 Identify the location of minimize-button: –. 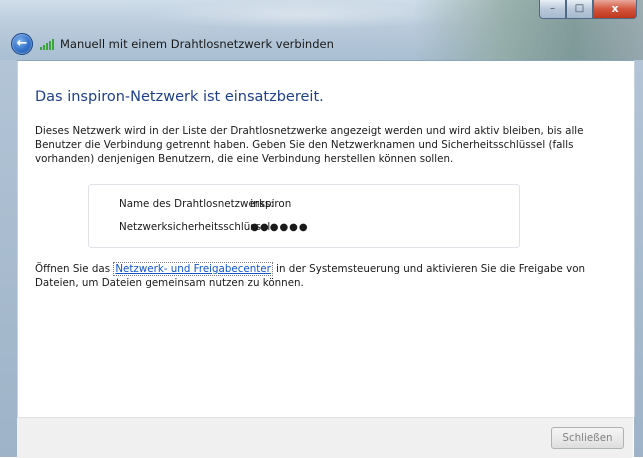
(552, 9).